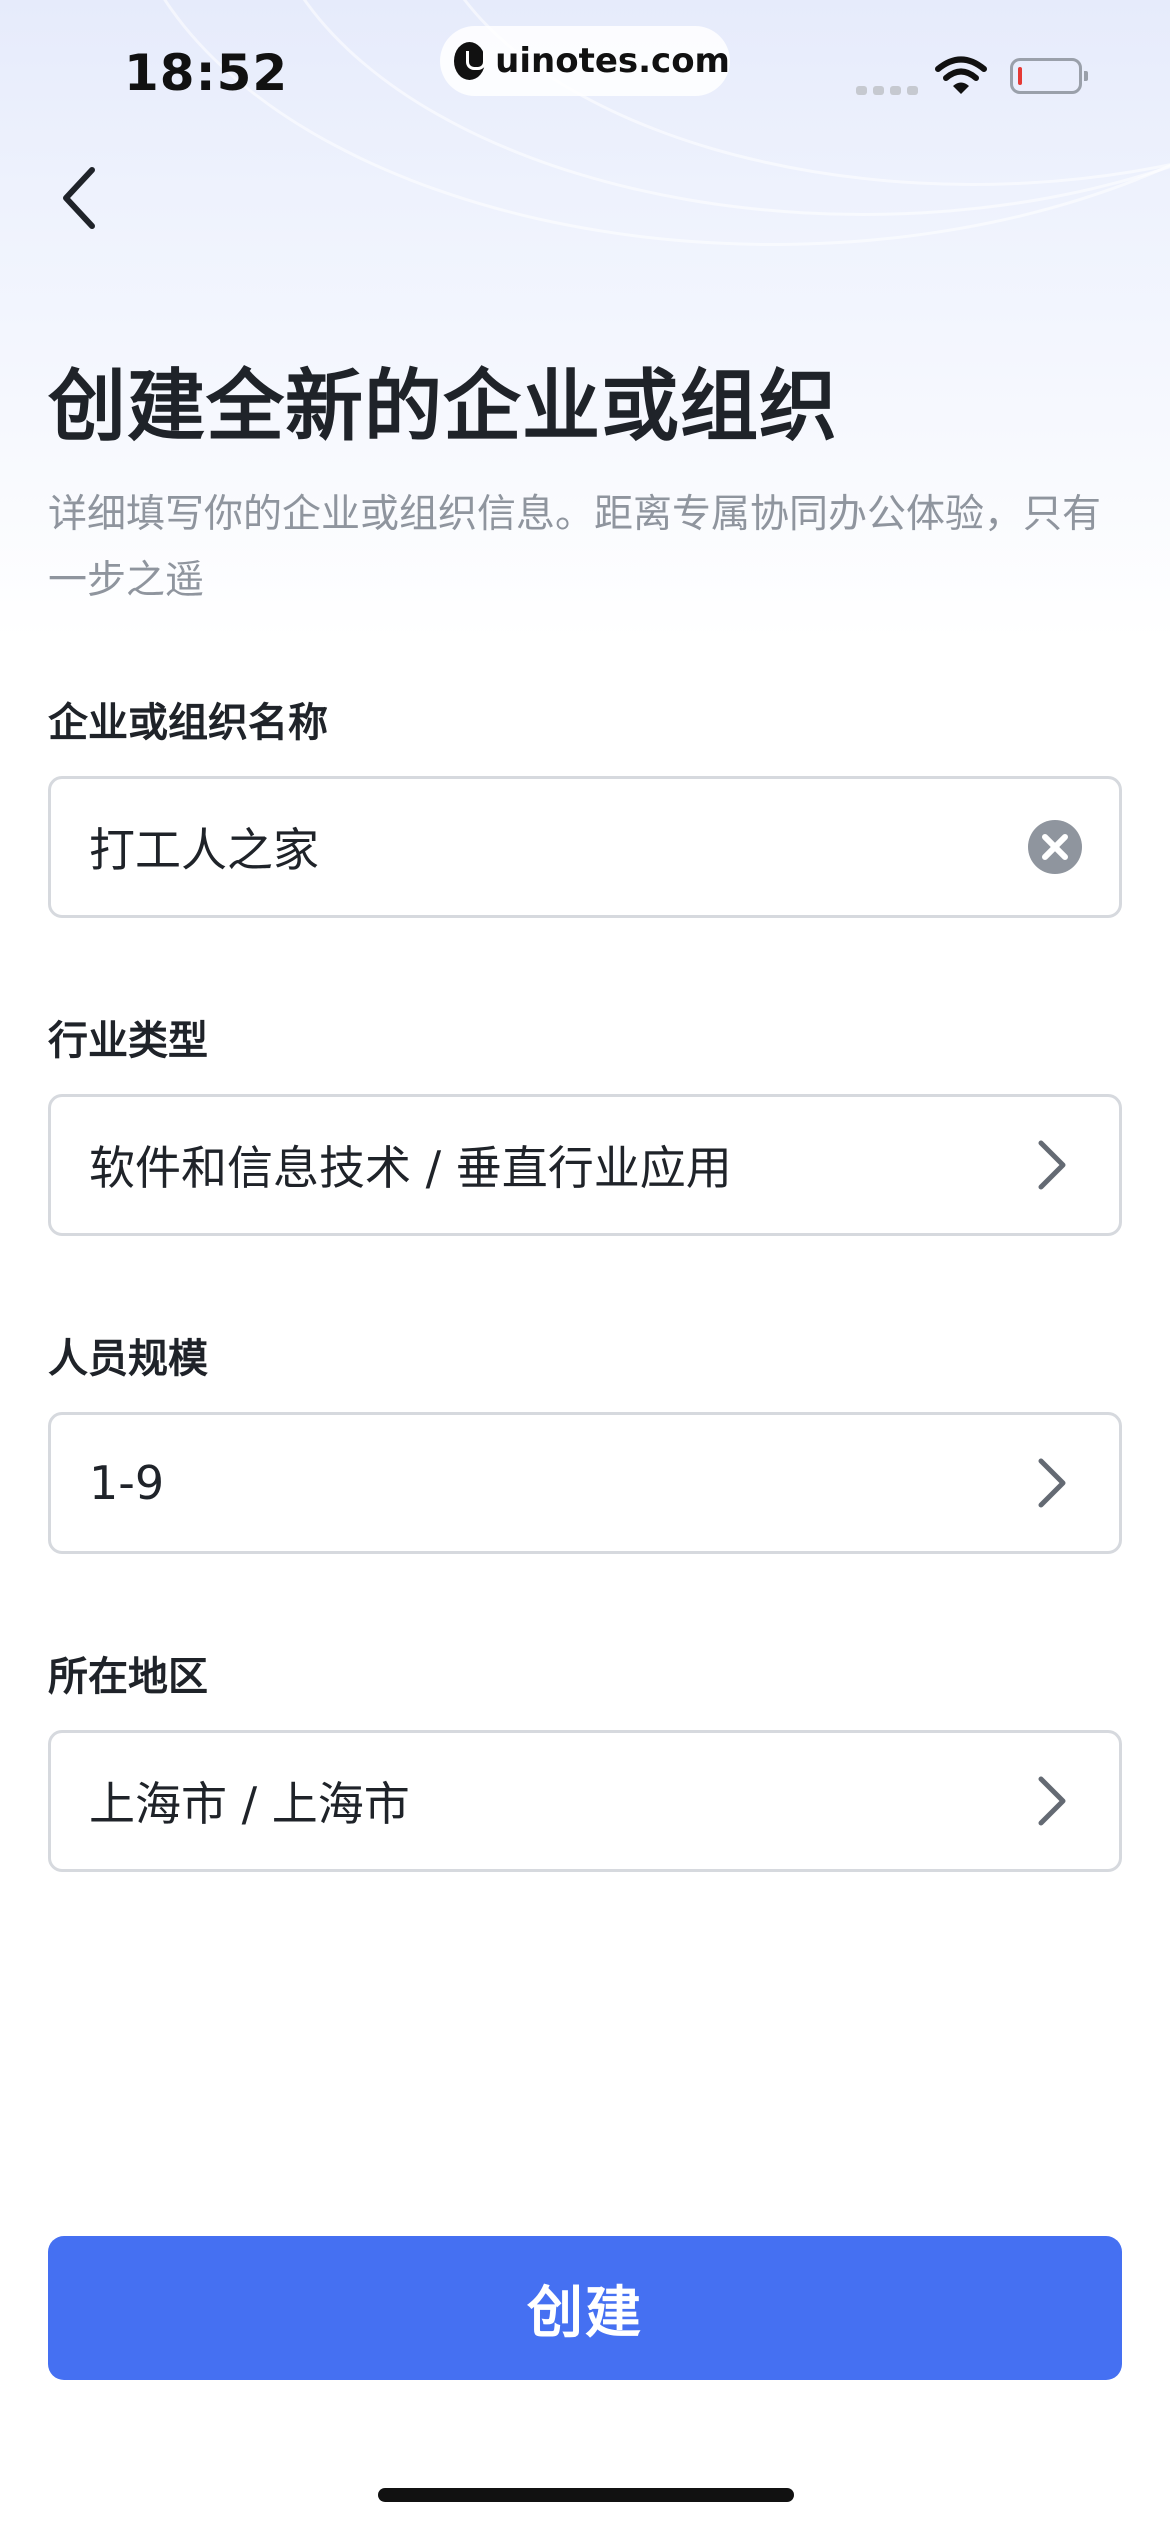 Image resolution: width=1170 pixels, height=2532 pixels. What do you see at coordinates (82, 198) in the screenshot?
I see `back-button` at bounding box center [82, 198].